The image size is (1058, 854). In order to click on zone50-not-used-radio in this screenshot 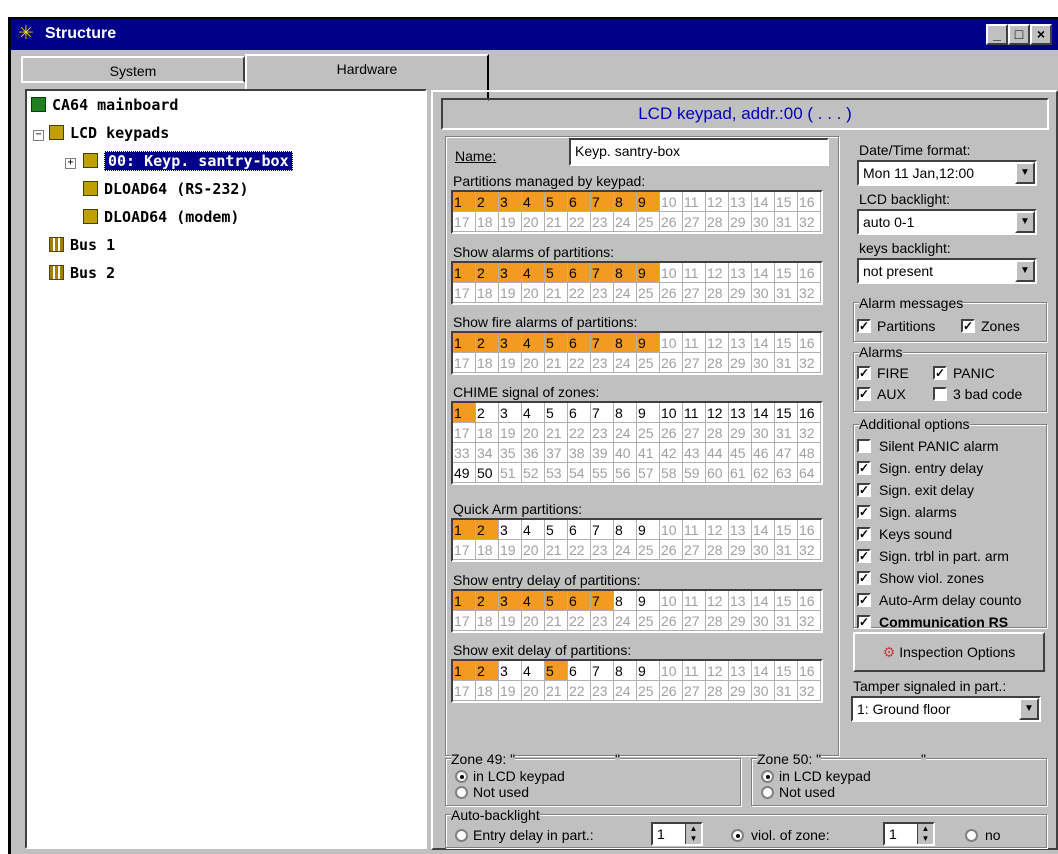, I will do `click(767, 792)`.